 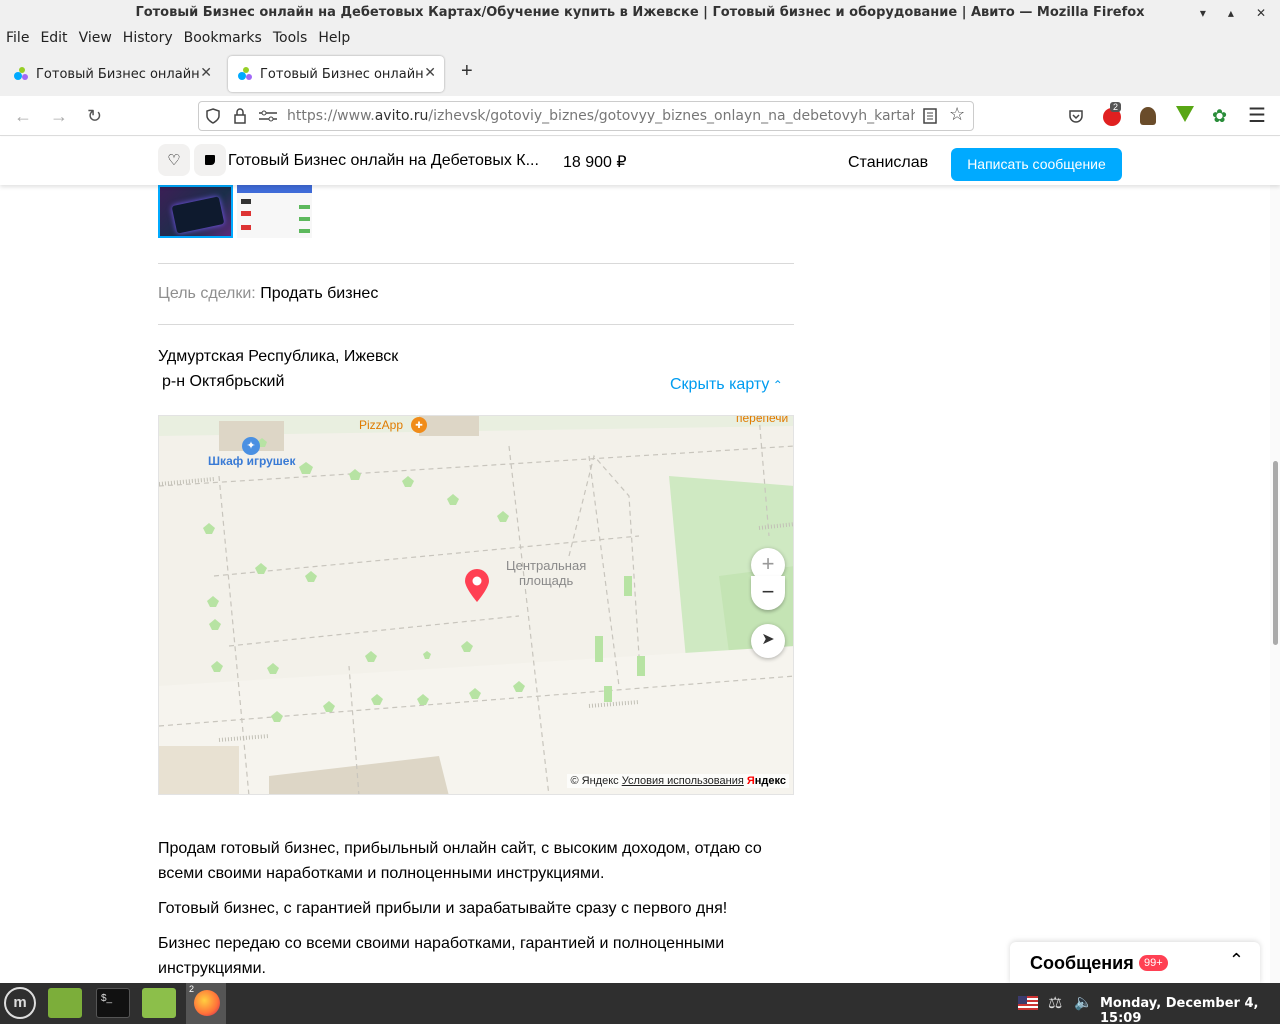 What do you see at coordinates (720, 384) in the screenshot?
I see `hide-map-label: Скрыть карту` at bounding box center [720, 384].